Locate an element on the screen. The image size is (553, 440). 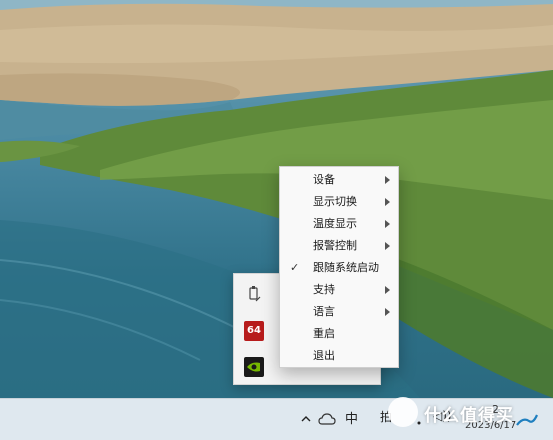
input-method-indicator: 中 is located at coordinates (351, 417).